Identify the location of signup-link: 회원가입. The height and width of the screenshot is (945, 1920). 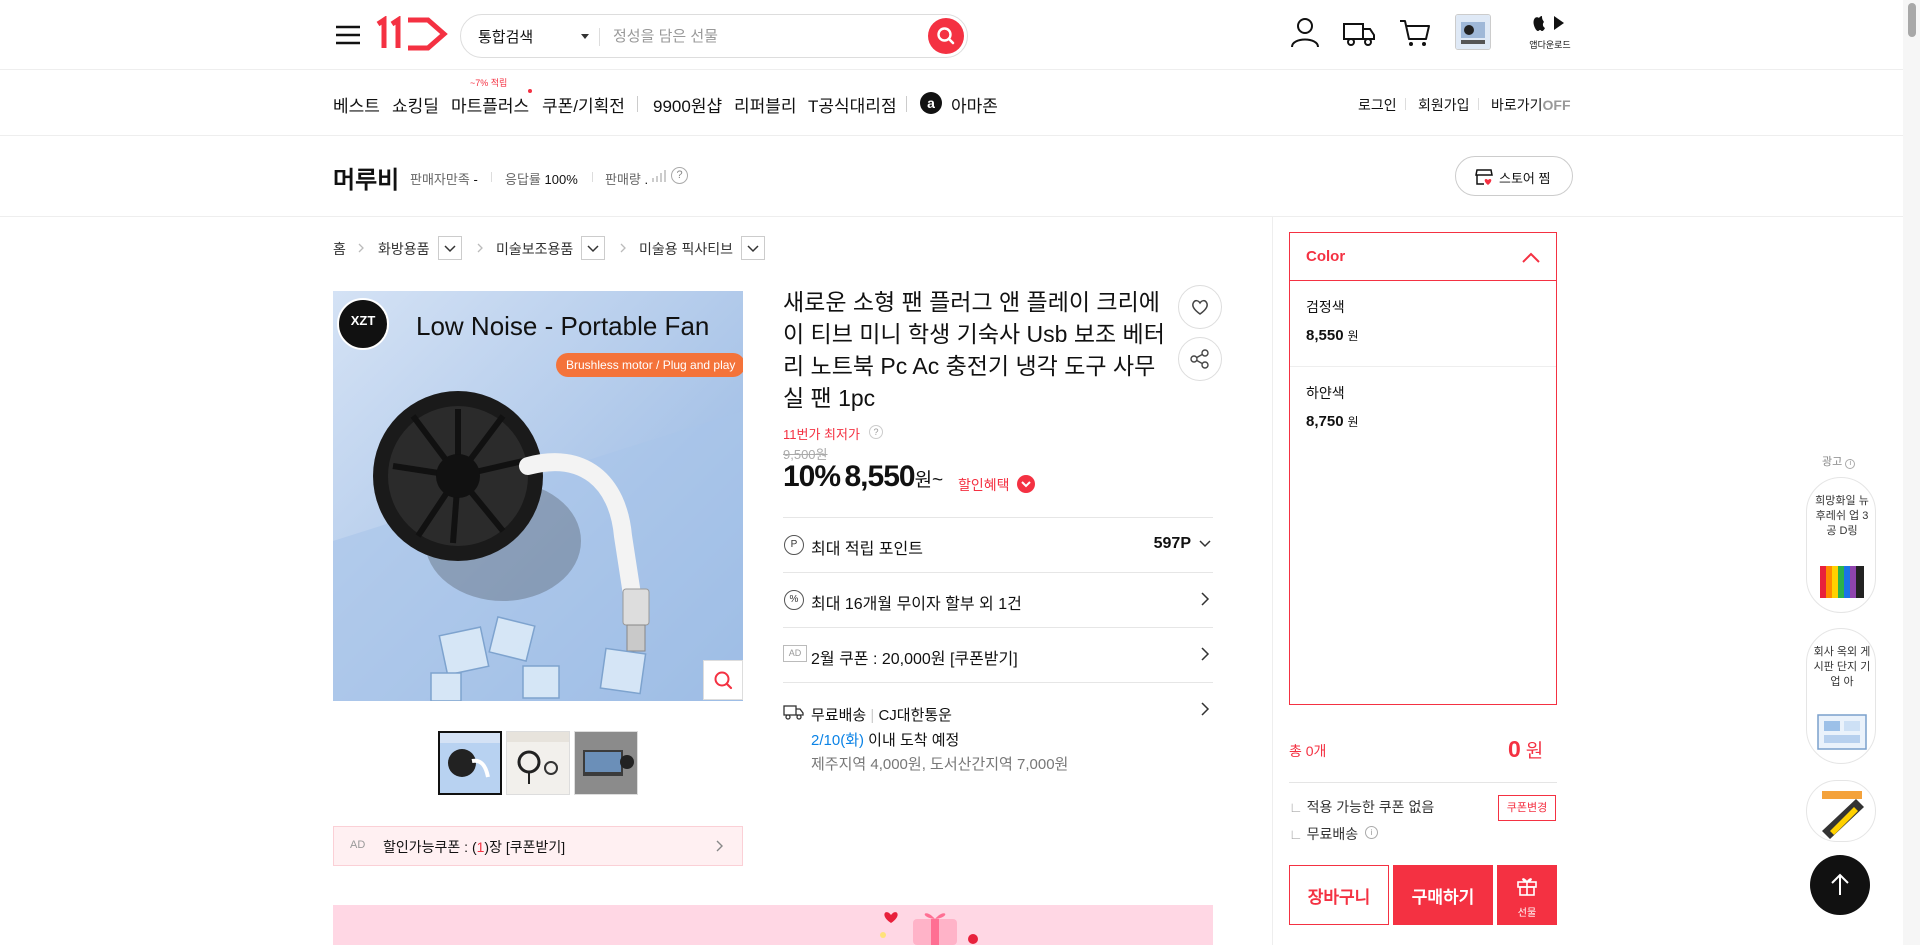
(1444, 105).